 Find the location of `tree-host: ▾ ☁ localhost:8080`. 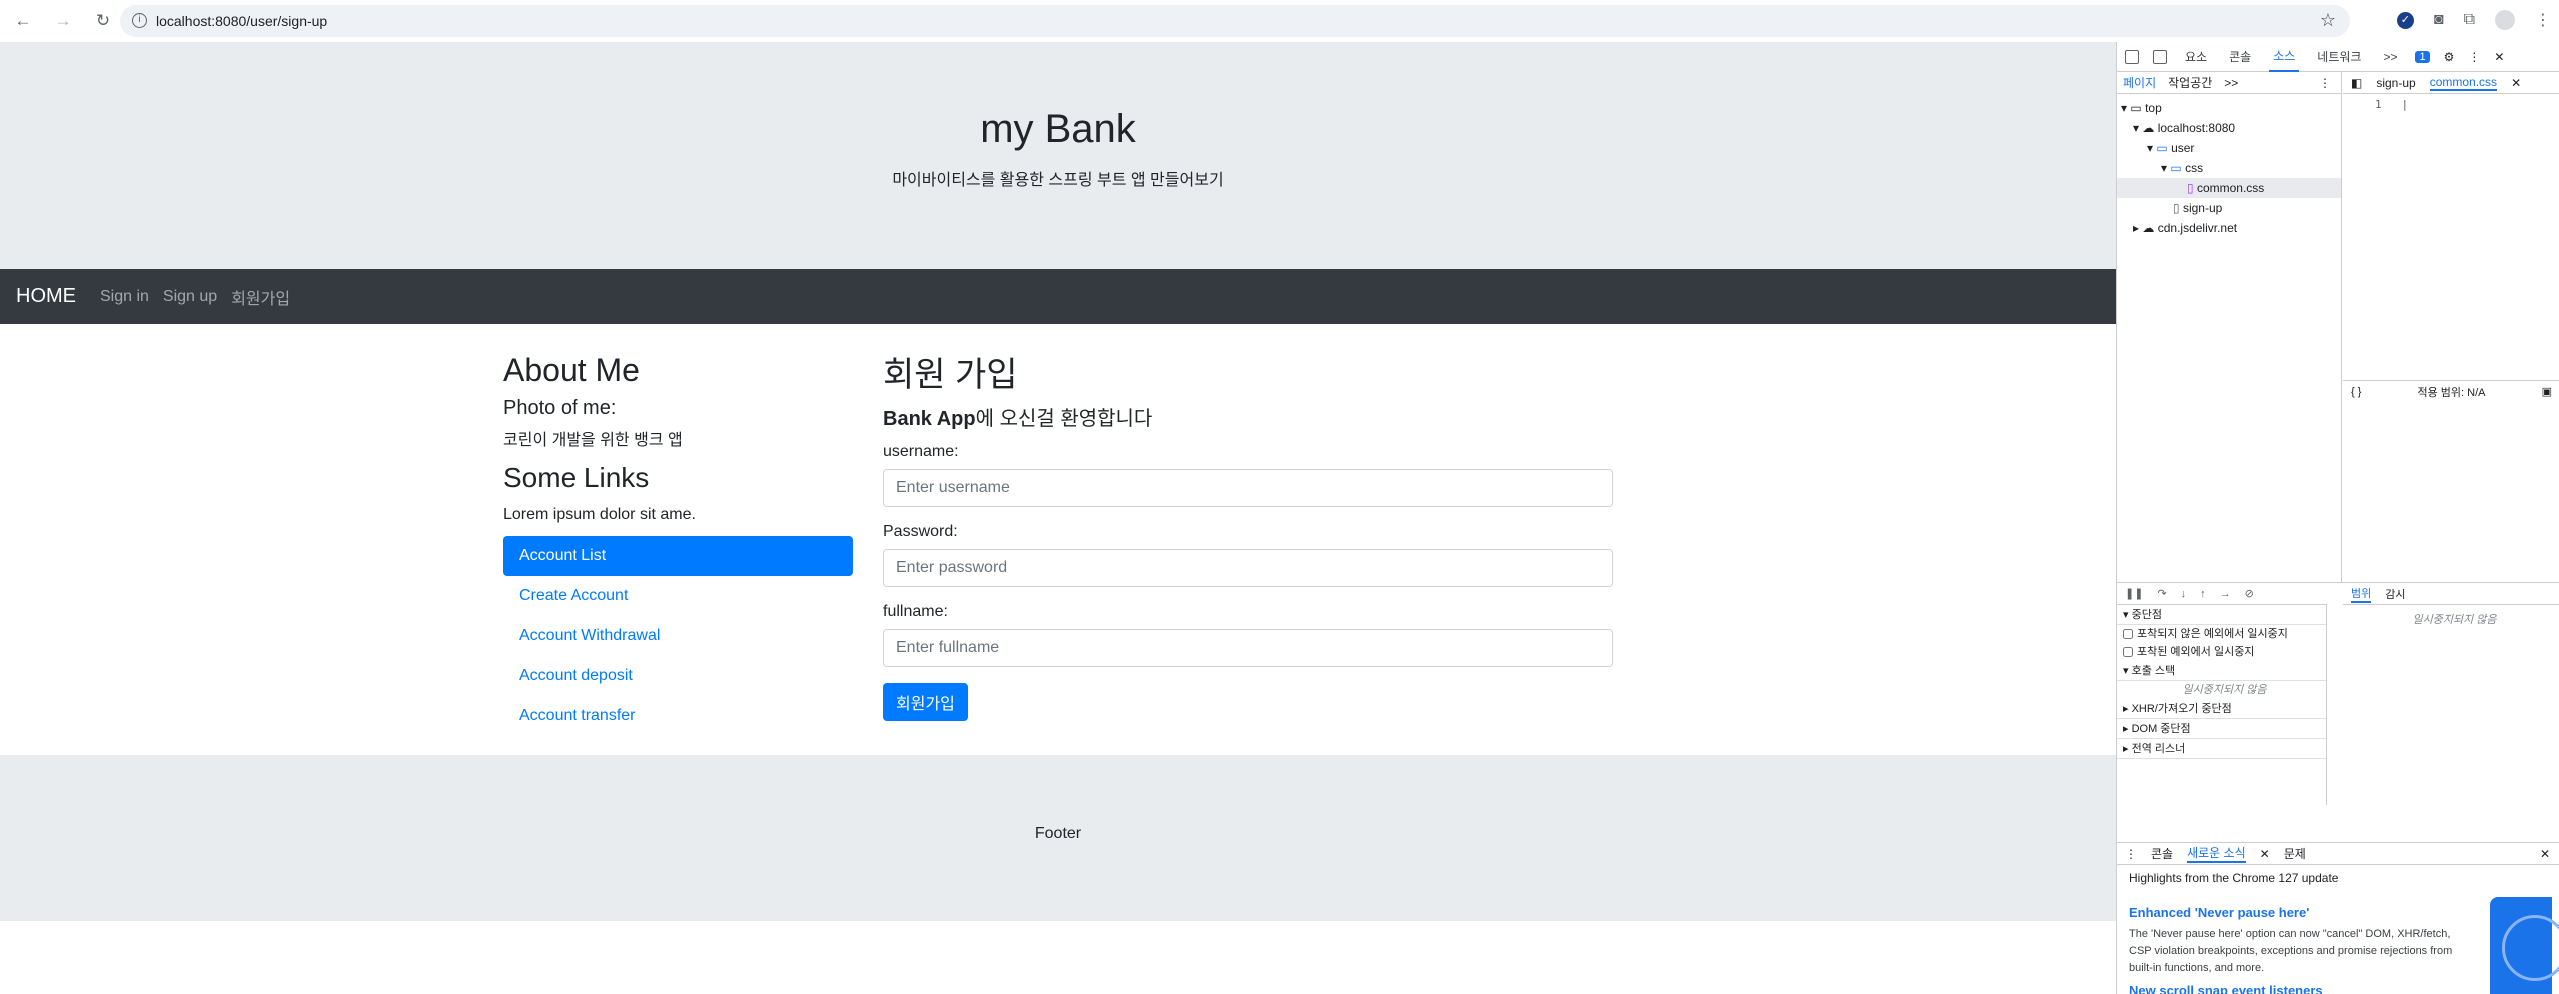

tree-host: ▾ ☁ localhost:8080 is located at coordinates (2229, 128).